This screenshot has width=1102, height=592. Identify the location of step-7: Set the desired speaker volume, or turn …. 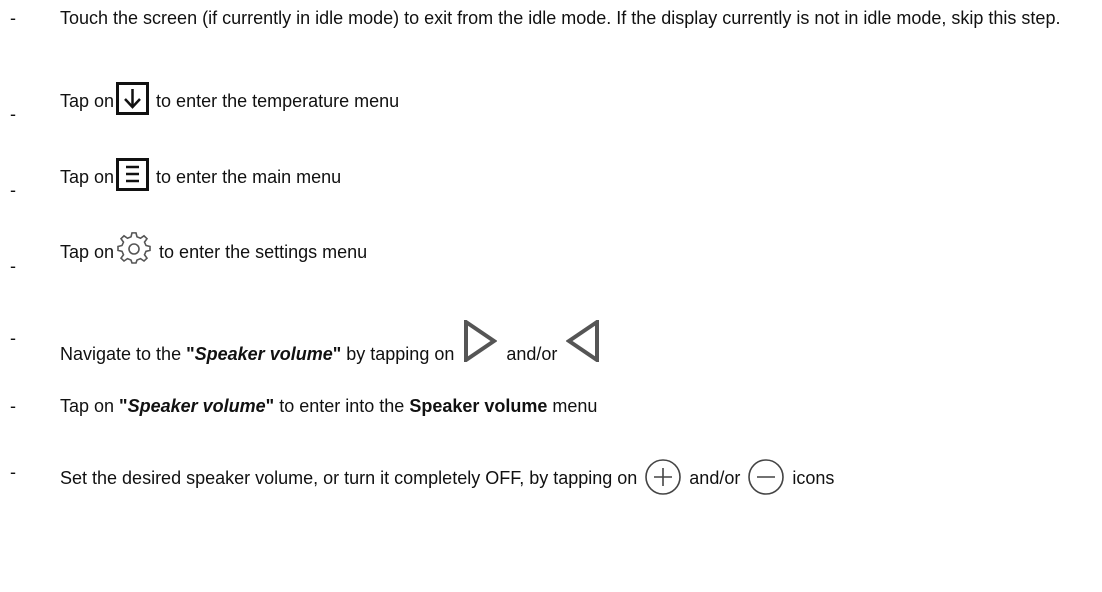
(447, 473).